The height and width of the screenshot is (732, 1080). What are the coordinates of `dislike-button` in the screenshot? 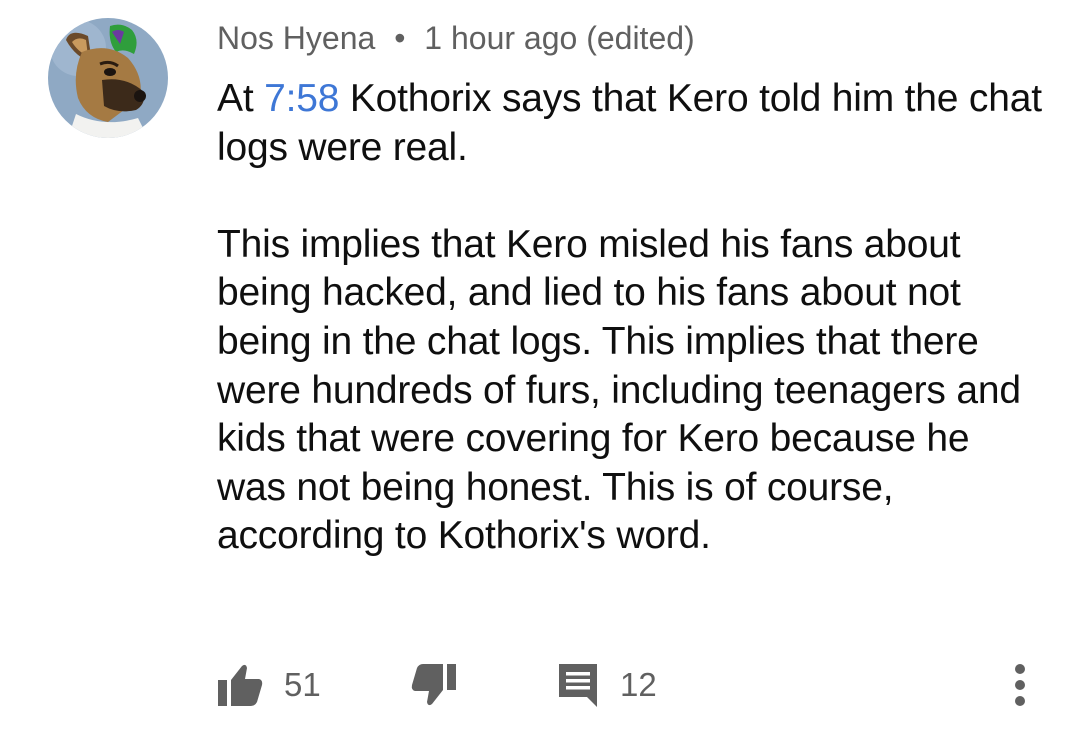 It's located at (434, 685).